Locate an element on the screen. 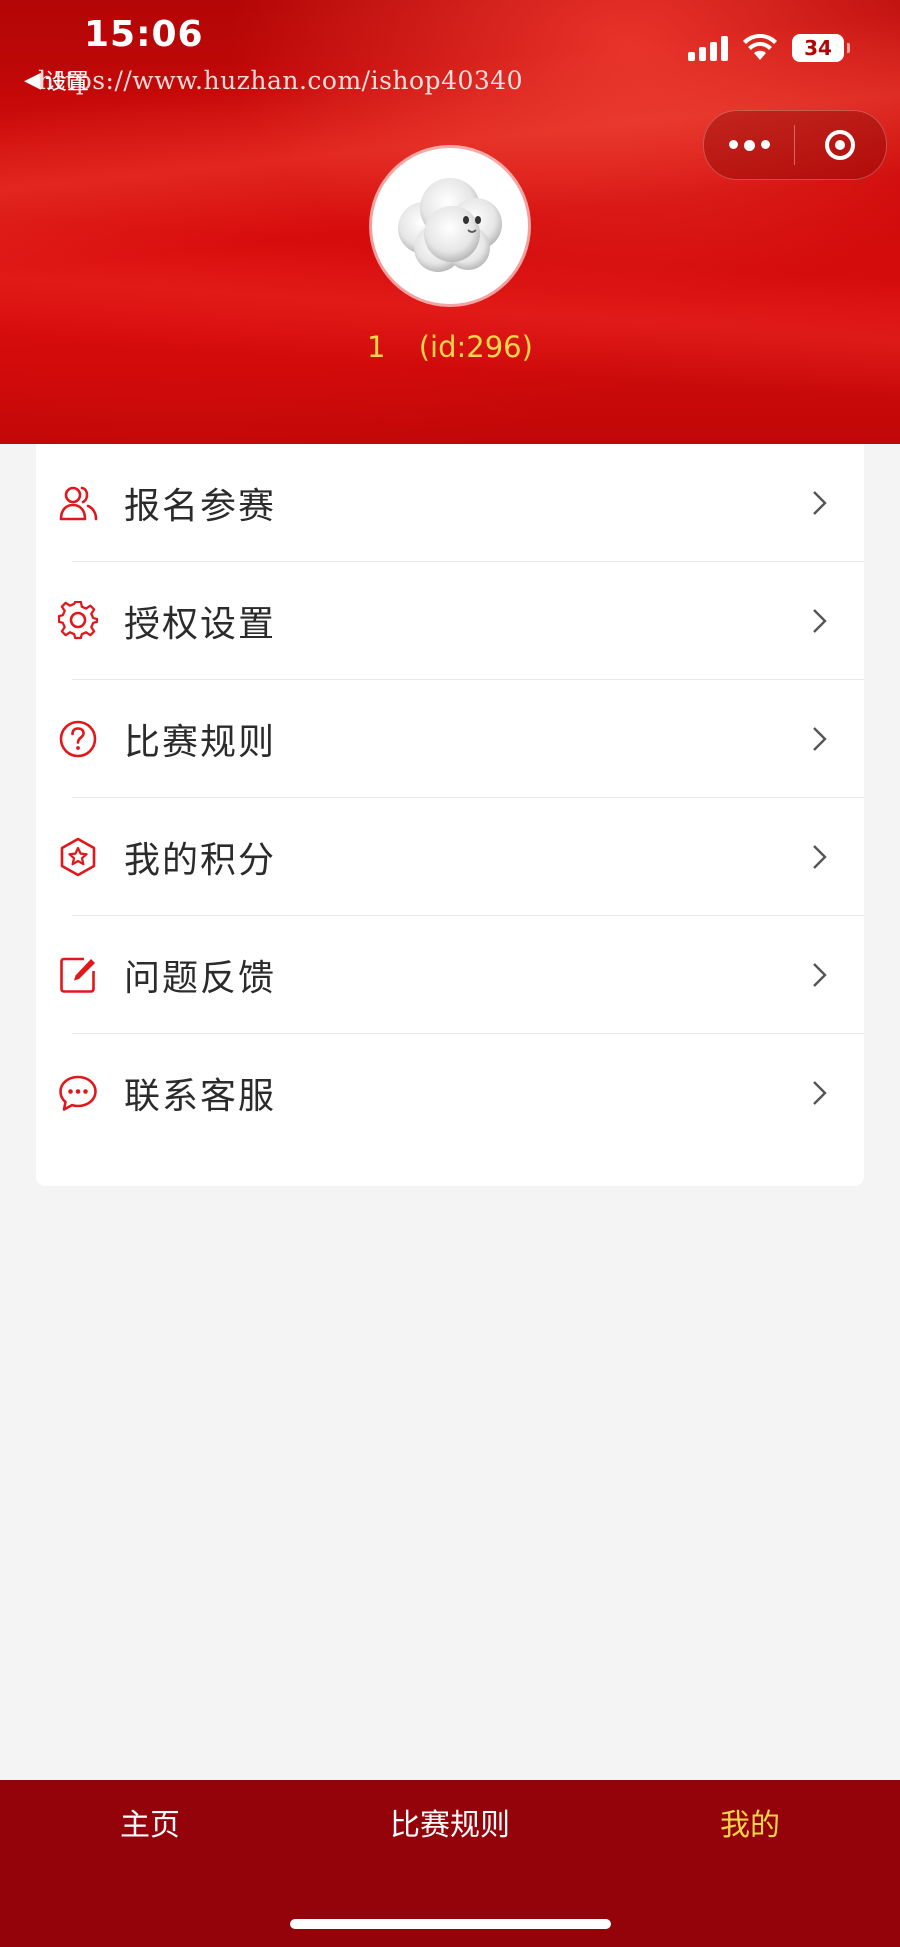 This screenshot has width=900, height=1947. wifi-icon is located at coordinates (760, 47).